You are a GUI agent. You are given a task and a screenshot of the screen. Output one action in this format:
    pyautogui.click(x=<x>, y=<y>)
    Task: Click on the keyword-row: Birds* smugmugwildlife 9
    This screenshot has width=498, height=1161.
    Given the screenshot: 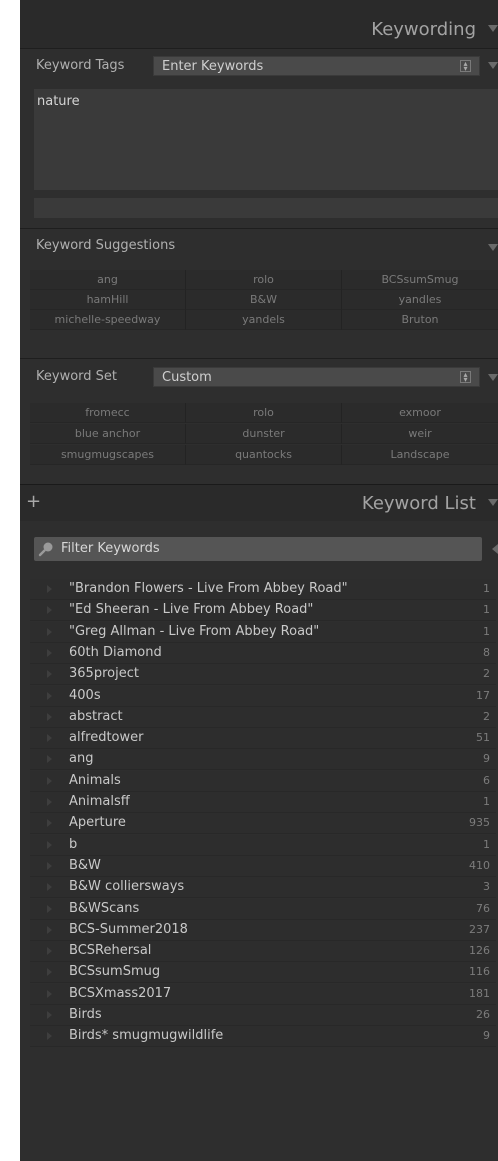 What is the action you would take?
    pyautogui.click(x=263, y=1037)
    